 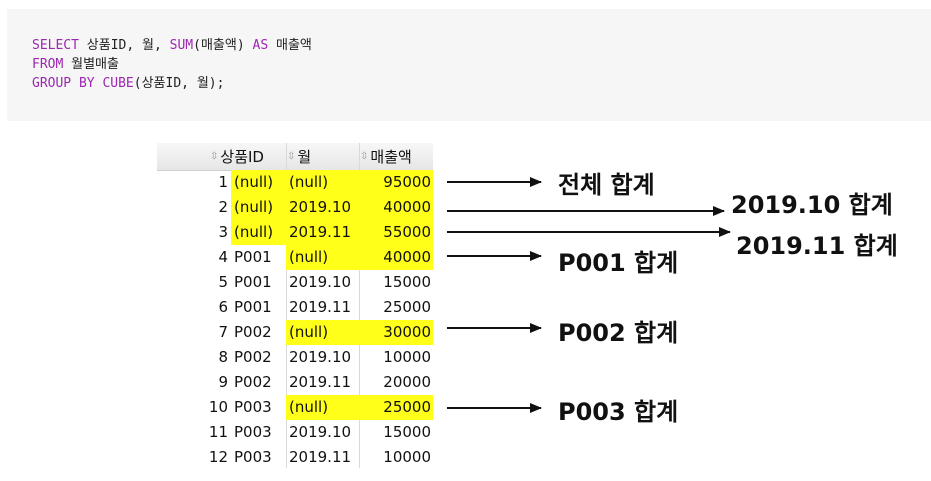 What do you see at coordinates (606, 185) in the screenshot?
I see `callout-total: 전체 합계` at bounding box center [606, 185].